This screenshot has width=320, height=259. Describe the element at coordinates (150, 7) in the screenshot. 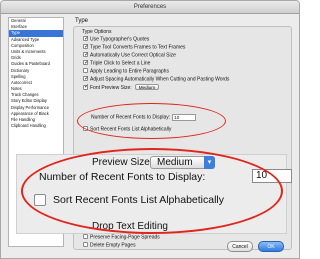

I see `window-title: Preferences` at that location.